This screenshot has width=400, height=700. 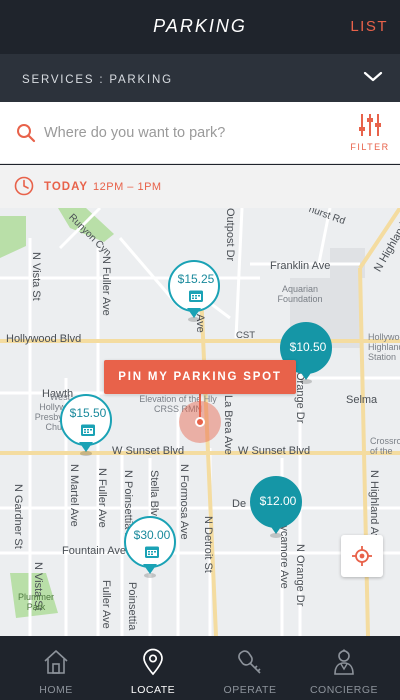 I want to click on pin-price: $15.25, so click(x=196, y=279).